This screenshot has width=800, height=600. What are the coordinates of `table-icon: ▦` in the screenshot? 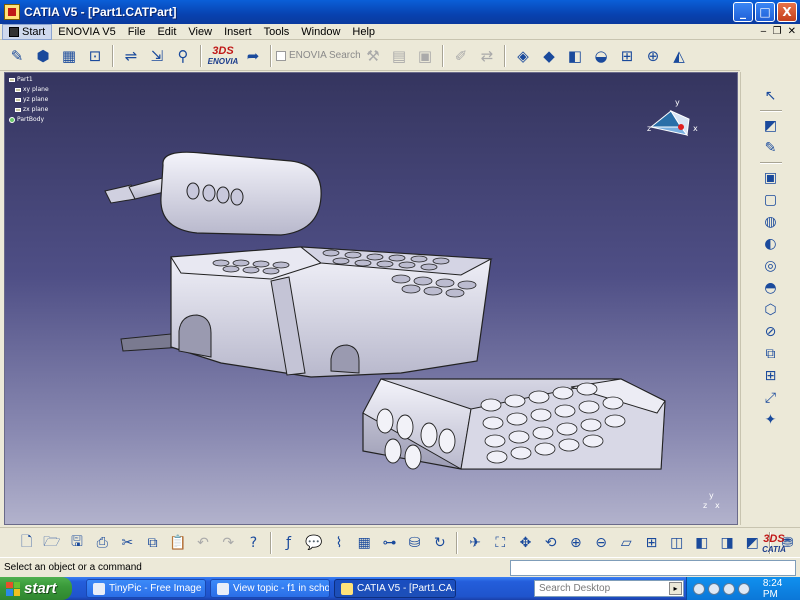 It's located at (364, 543).